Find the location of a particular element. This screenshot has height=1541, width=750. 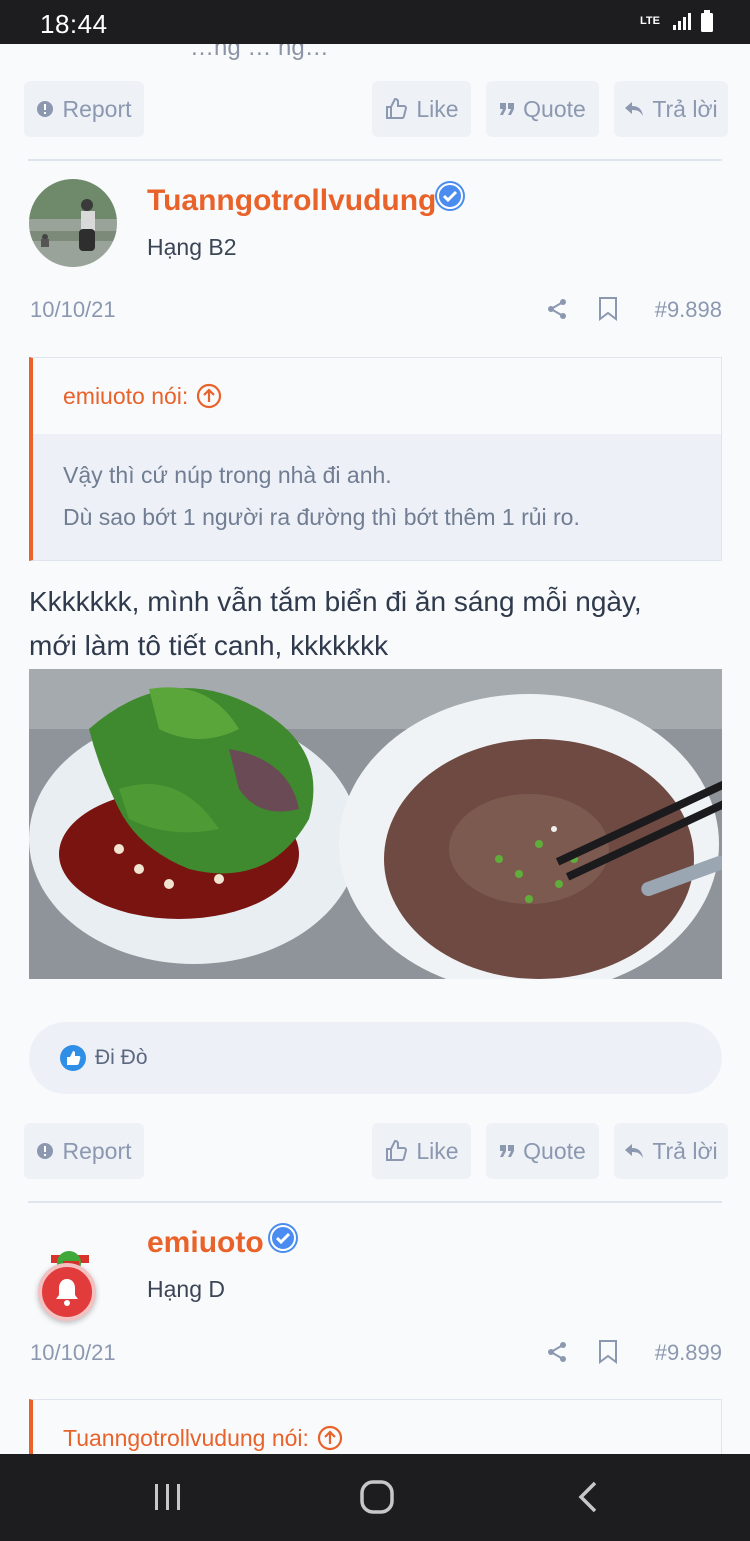

signal-icon is located at coordinates (682, 21).